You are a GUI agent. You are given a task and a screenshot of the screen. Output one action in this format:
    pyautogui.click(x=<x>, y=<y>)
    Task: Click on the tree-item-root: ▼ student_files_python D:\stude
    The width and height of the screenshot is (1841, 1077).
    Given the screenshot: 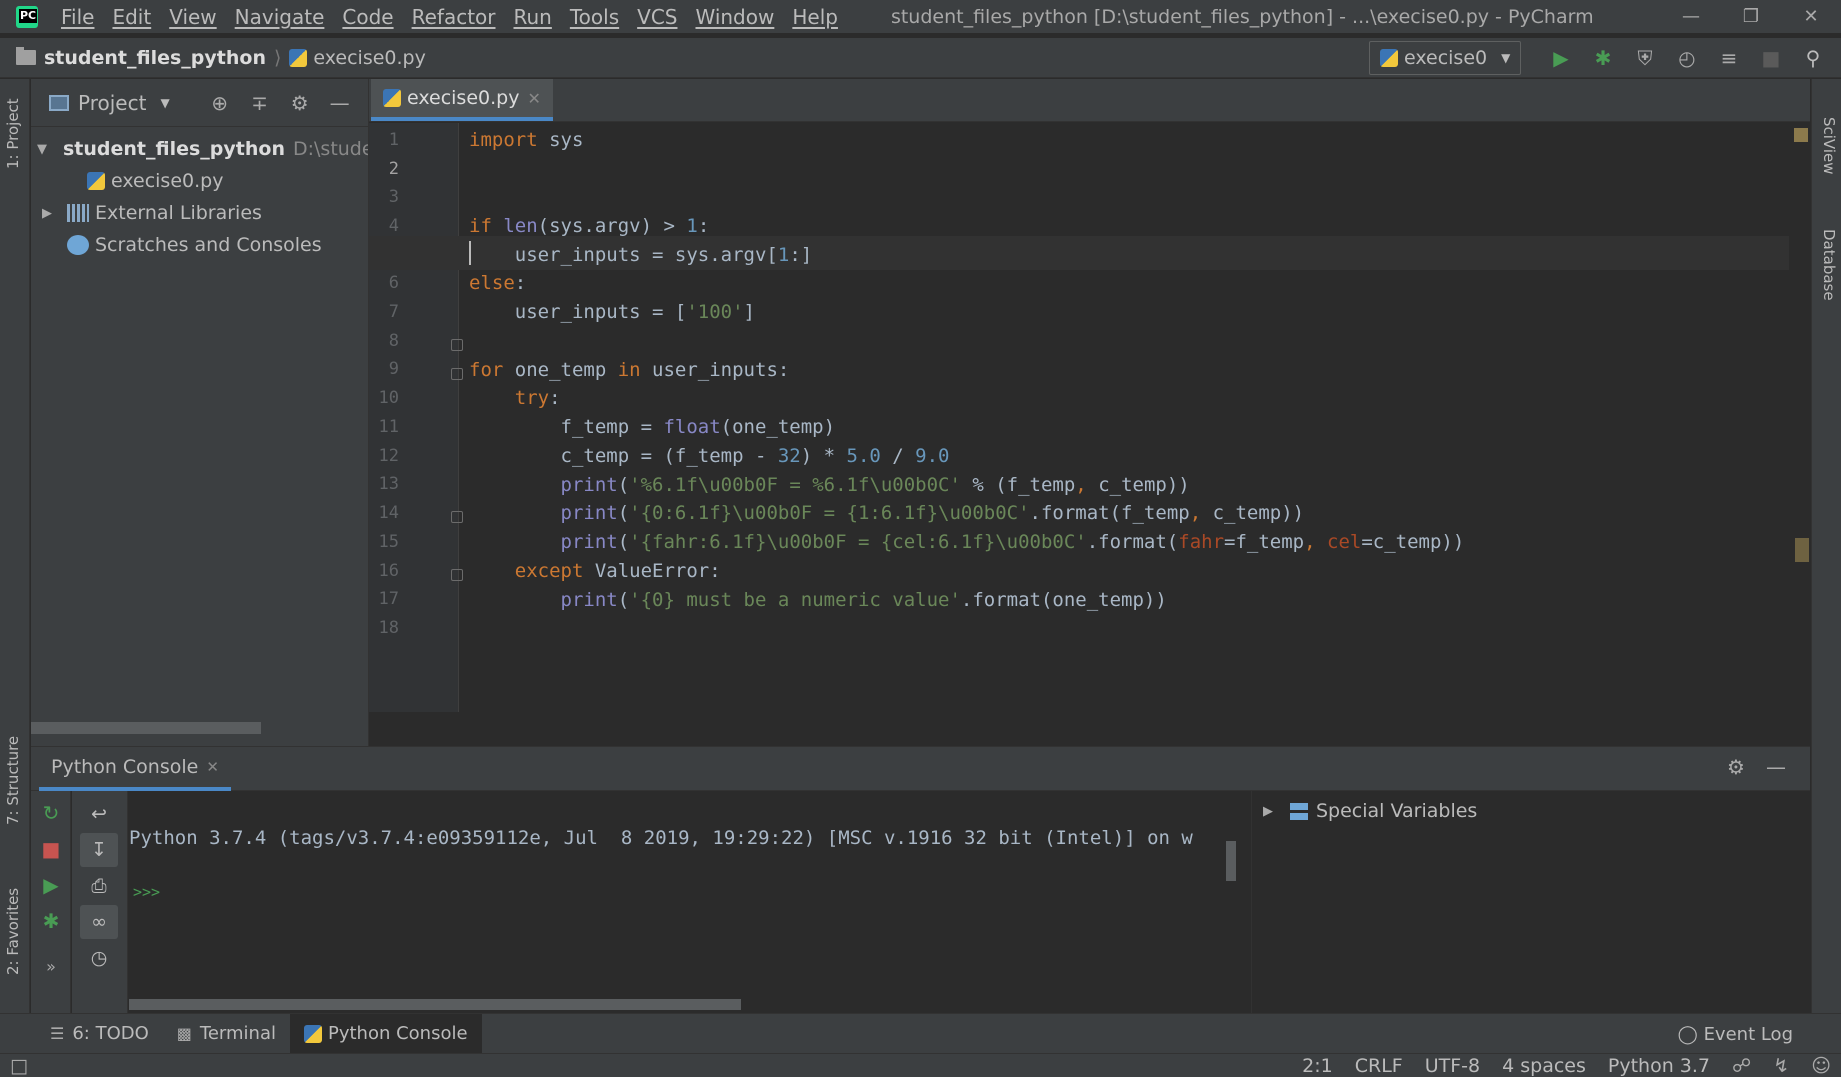 What is the action you would take?
    pyautogui.click(x=199, y=149)
    